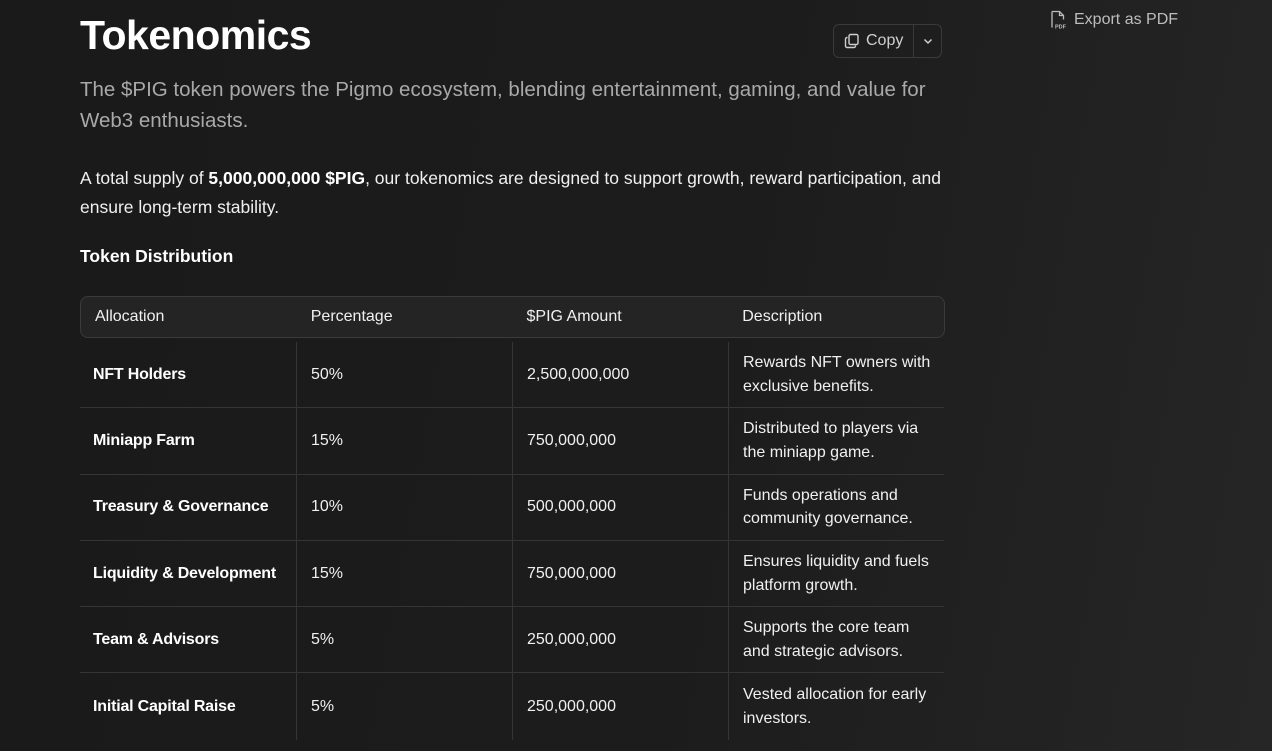 The width and height of the screenshot is (1272, 751). I want to click on intro-total-supply: 5,000,000,000 $PIG, so click(287, 178).